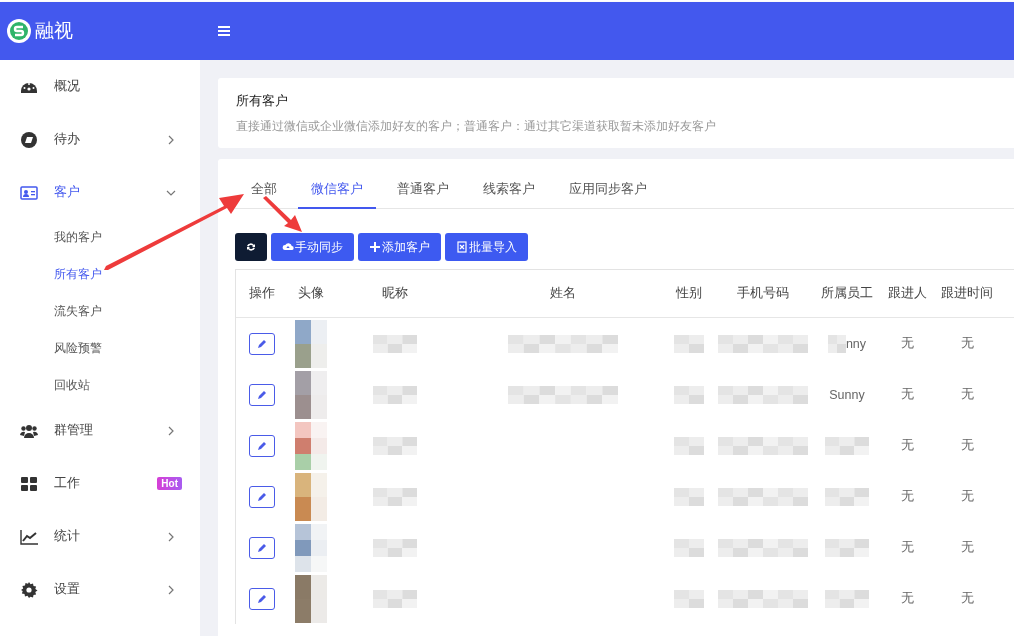 The image size is (1014, 636). Describe the element at coordinates (100, 139) in the screenshot. I see `sidebar-item: 待办` at that location.